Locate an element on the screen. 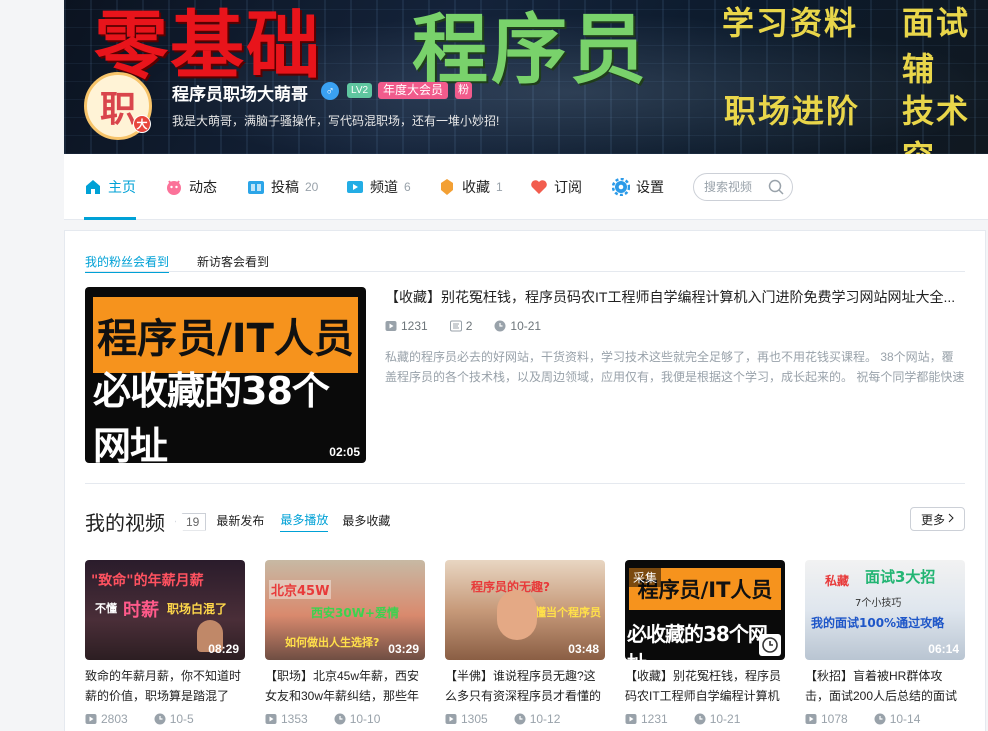 This screenshot has height=731, width=988. tab-visitor-view: 新访客会看到 is located at coordinates (233, 263).